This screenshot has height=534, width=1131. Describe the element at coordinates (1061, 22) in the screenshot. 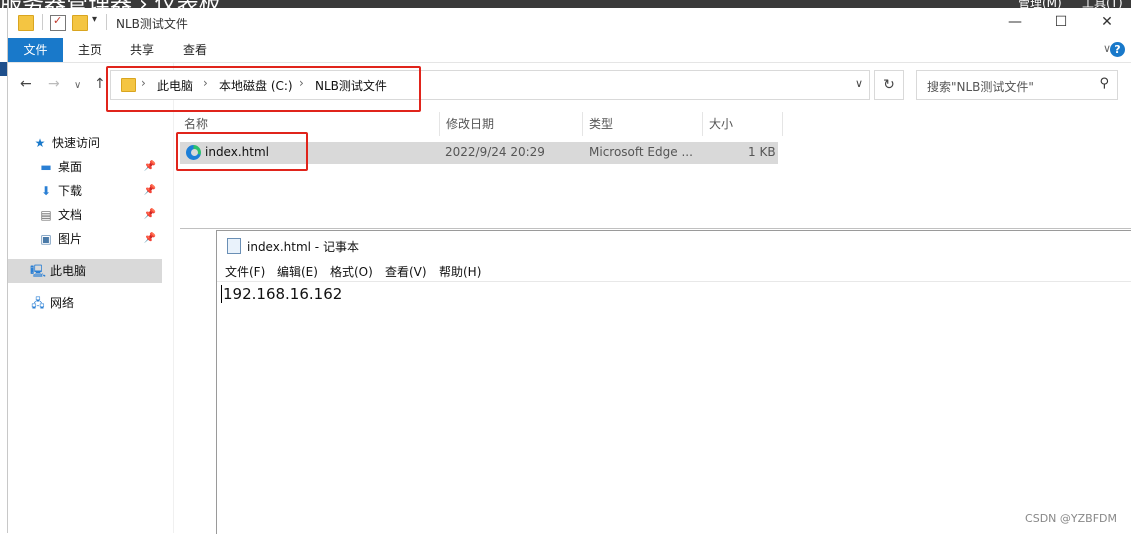

I see `maximize-icon: ☐` at that location.